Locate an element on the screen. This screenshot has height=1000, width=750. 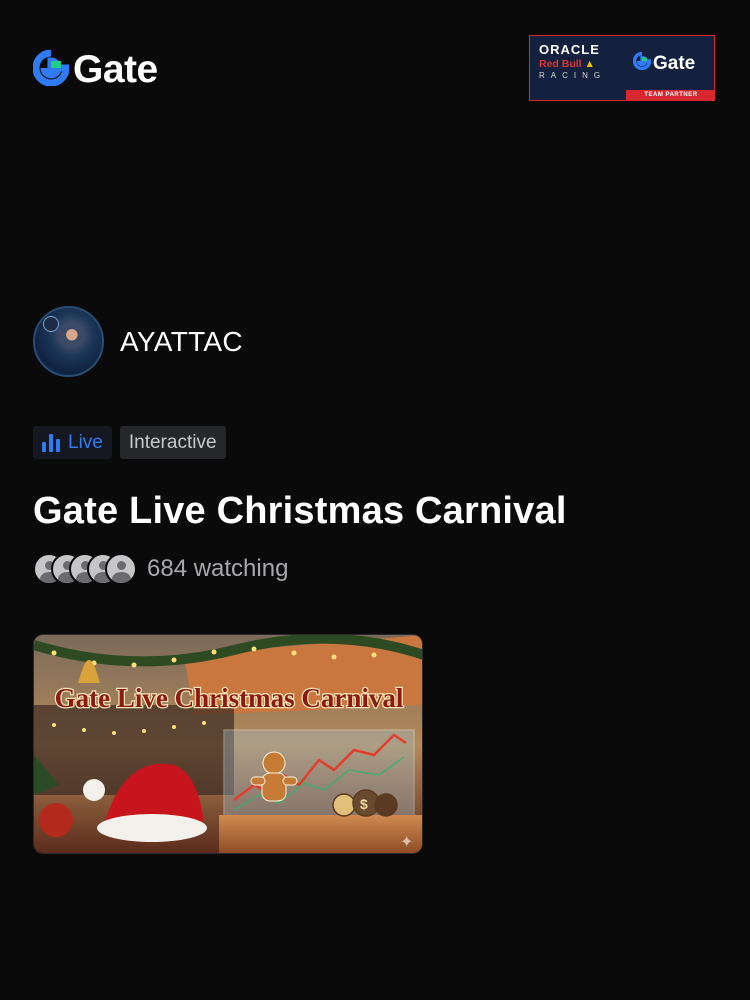
gate-logo: Gate is located at coordinates (95, 70).